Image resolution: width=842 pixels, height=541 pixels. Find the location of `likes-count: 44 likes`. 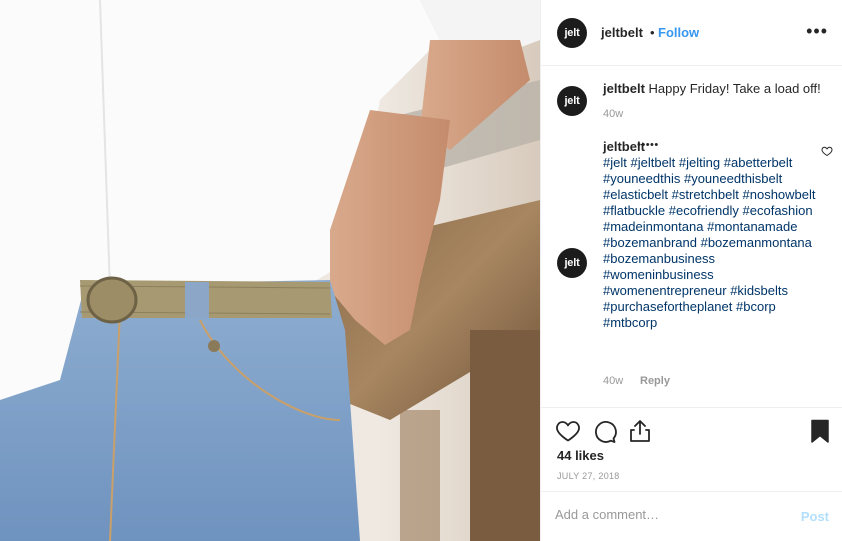

likes-count: 44 likes is located at coordinates (580, 455).